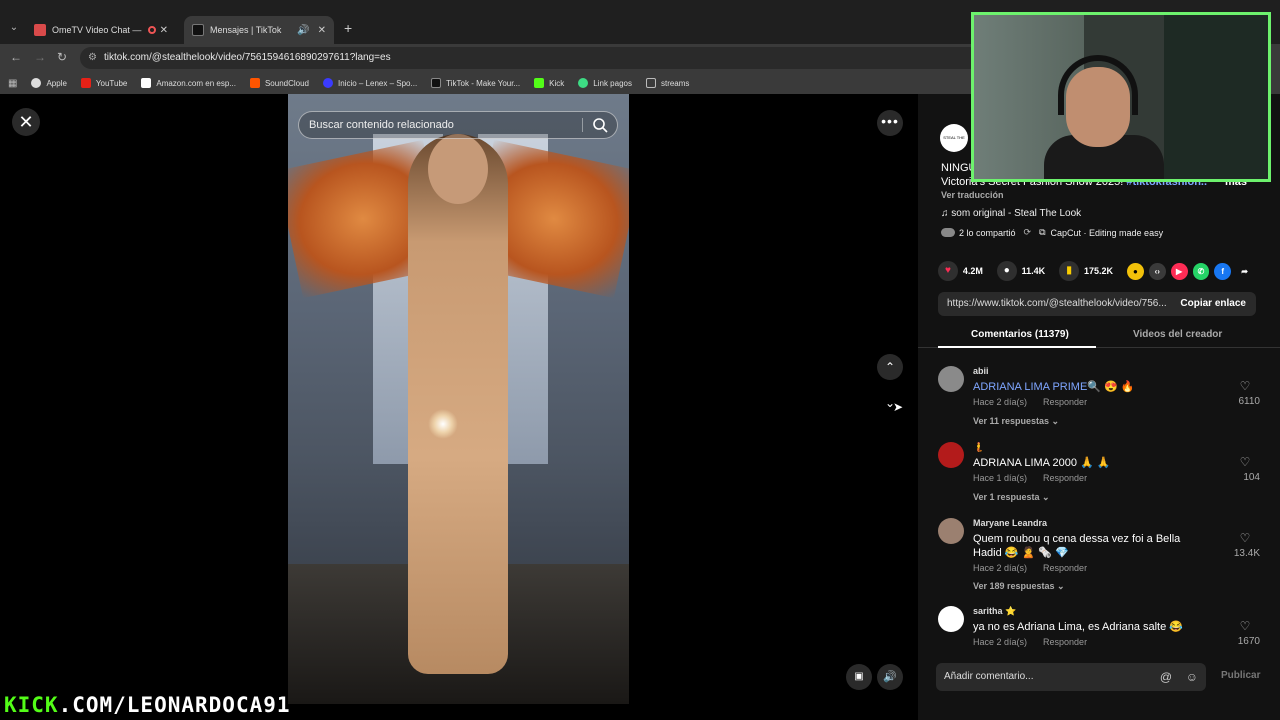 This screenshot has height=720, width=1280. Describe the element at coordinates (987, 233) in the screenshot. I see `shared-count: 2 lo compartió` at that location.